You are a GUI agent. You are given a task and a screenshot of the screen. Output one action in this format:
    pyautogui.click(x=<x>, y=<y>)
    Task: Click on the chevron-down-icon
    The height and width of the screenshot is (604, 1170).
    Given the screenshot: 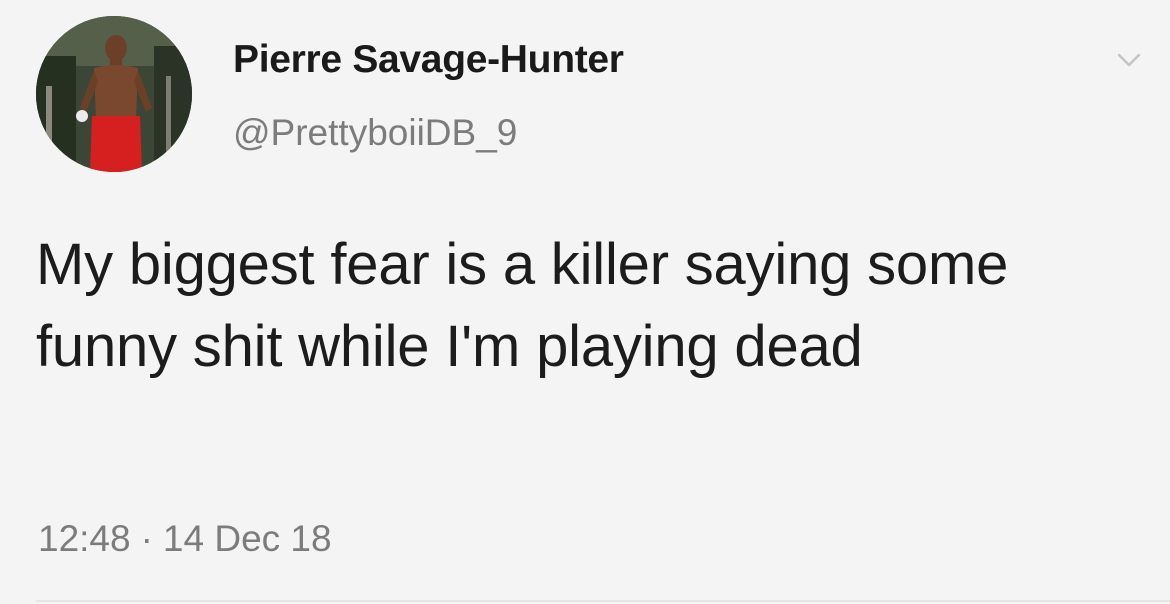 What is the action you would take?
    pyautogui.click(x=1129, y=60)
    